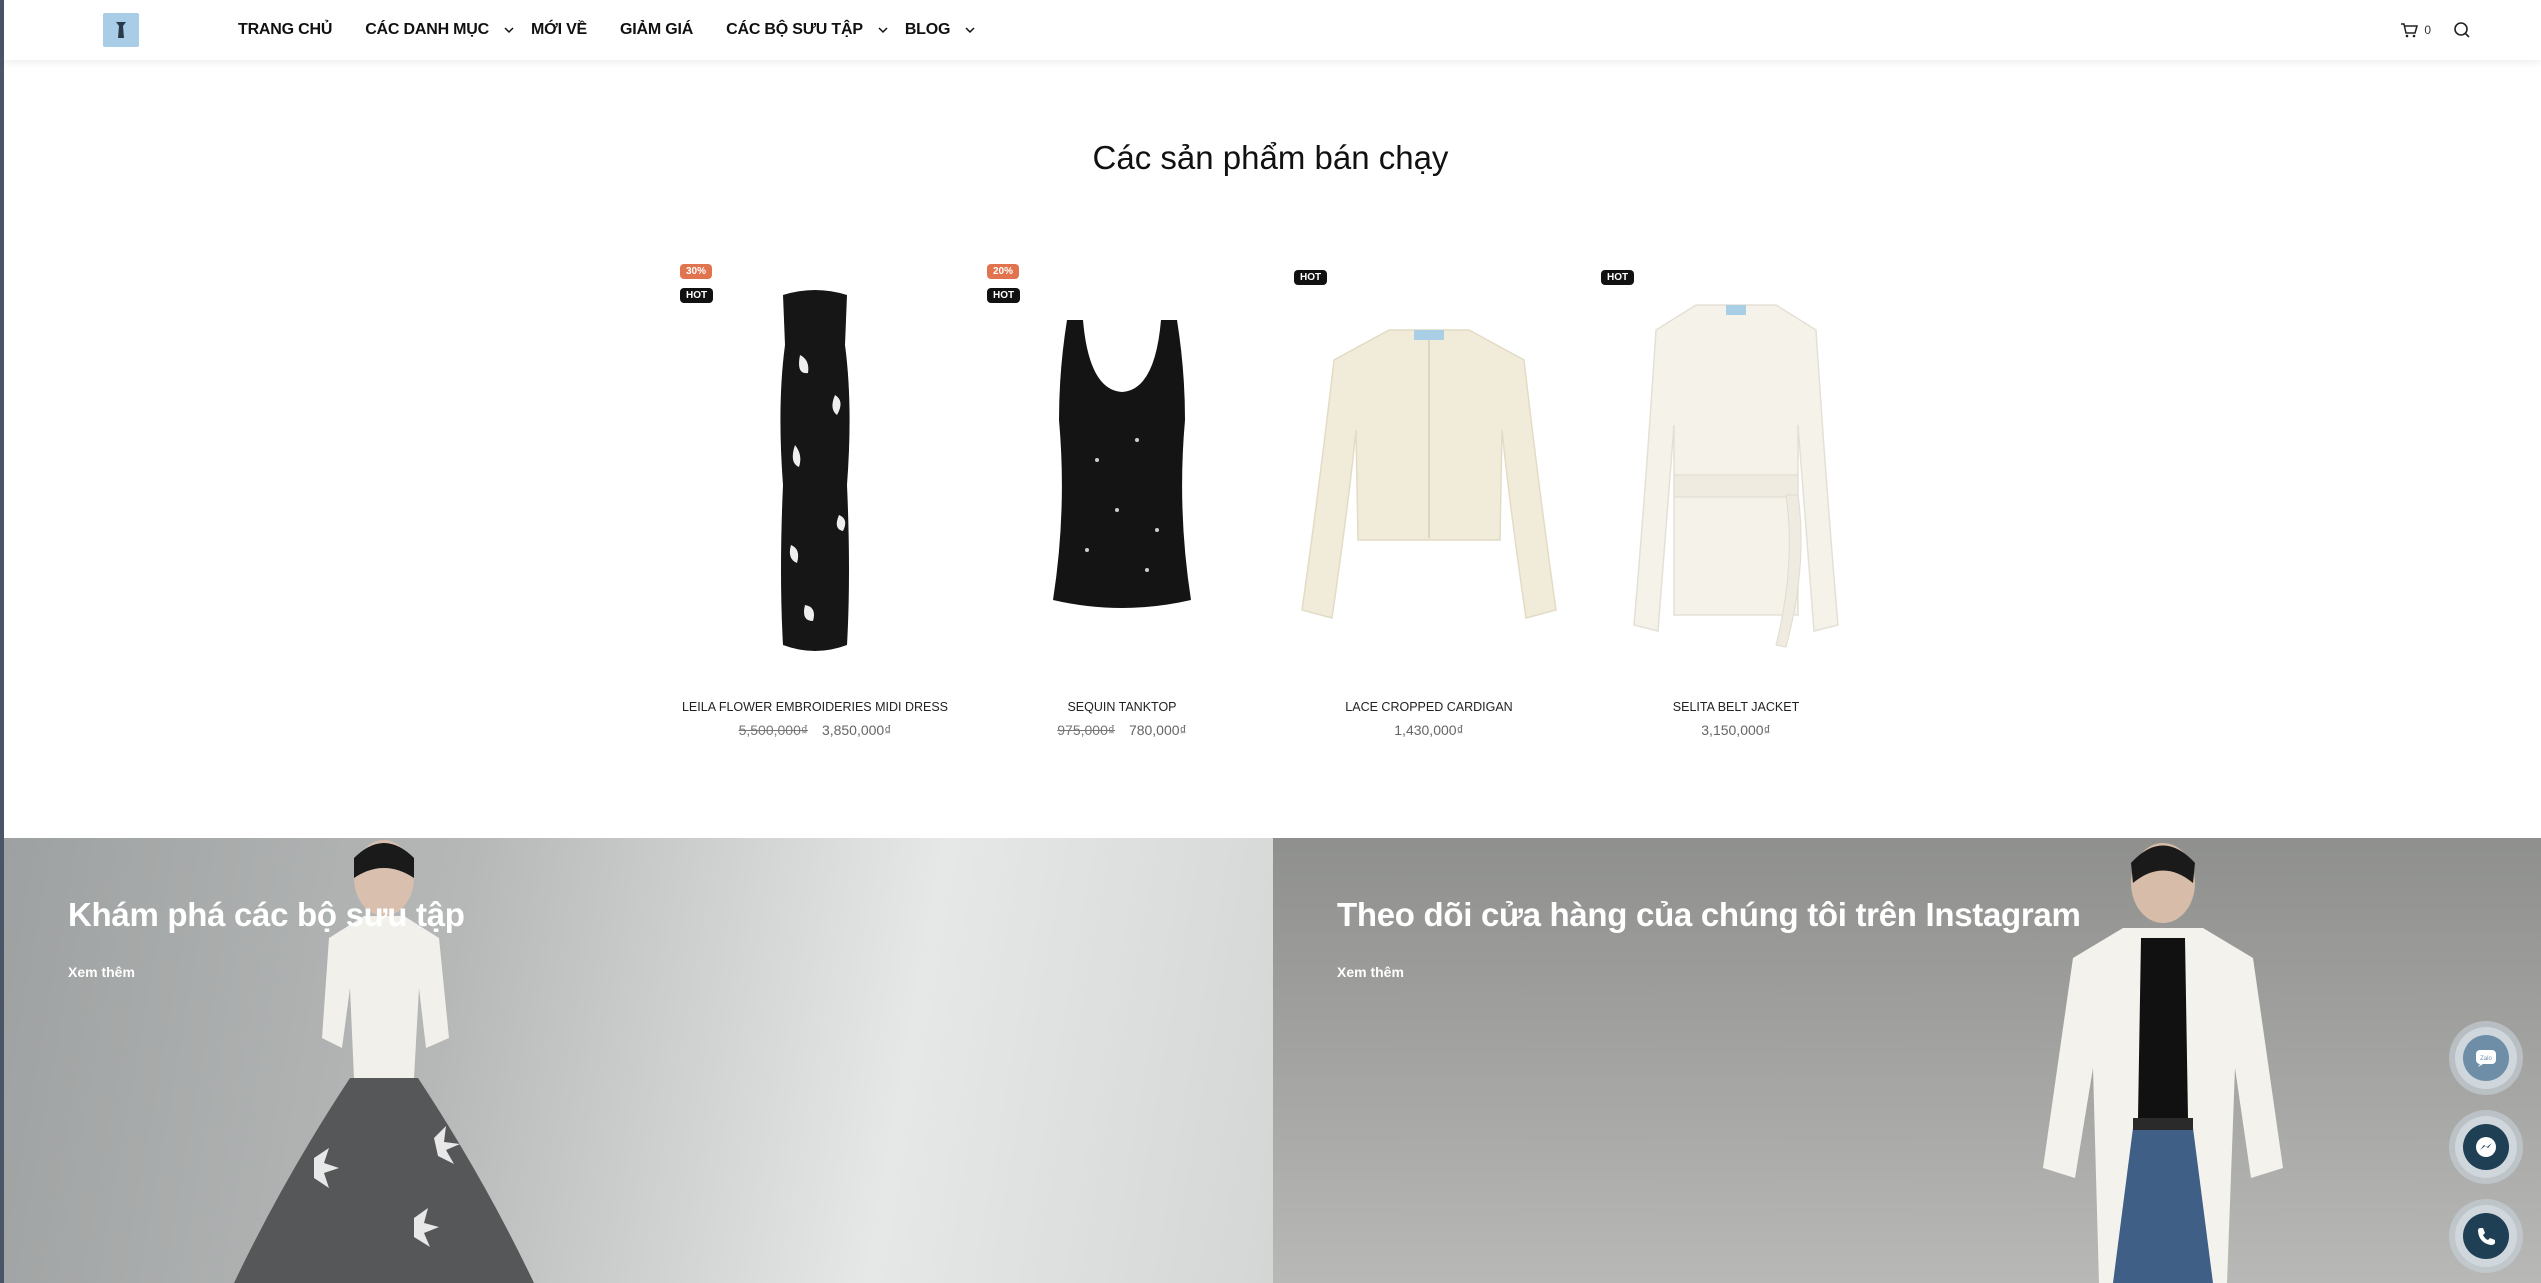 This screenshot has height=1283, width=2541. I want to click on tanktop-image, so click(1122, 464).